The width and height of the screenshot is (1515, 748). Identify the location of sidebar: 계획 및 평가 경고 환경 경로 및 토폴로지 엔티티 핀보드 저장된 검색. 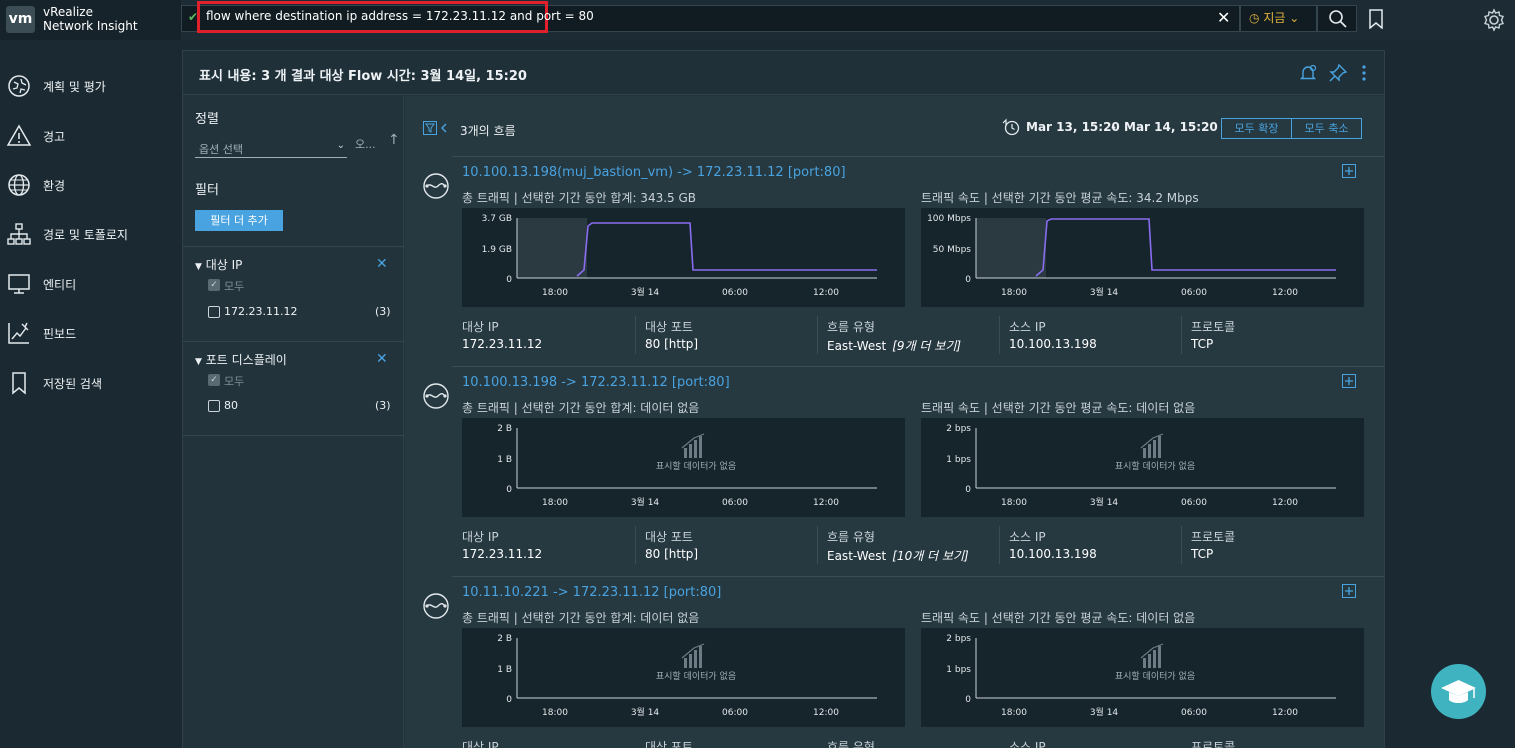
(90, 394).